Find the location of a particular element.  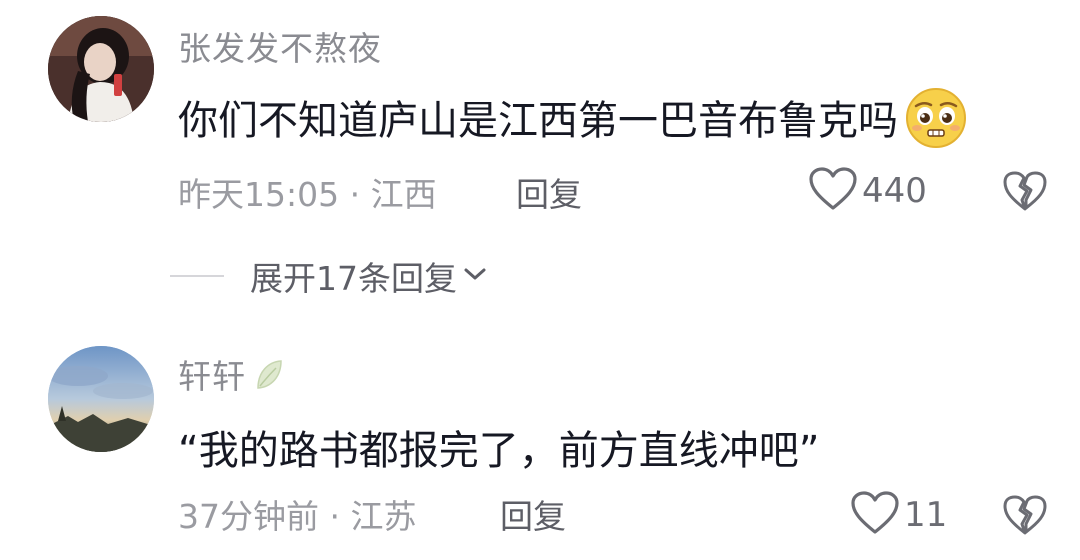

comment-text: “我的路书都报完了，前方直线冲吧” is located at coordinates (499, 451).